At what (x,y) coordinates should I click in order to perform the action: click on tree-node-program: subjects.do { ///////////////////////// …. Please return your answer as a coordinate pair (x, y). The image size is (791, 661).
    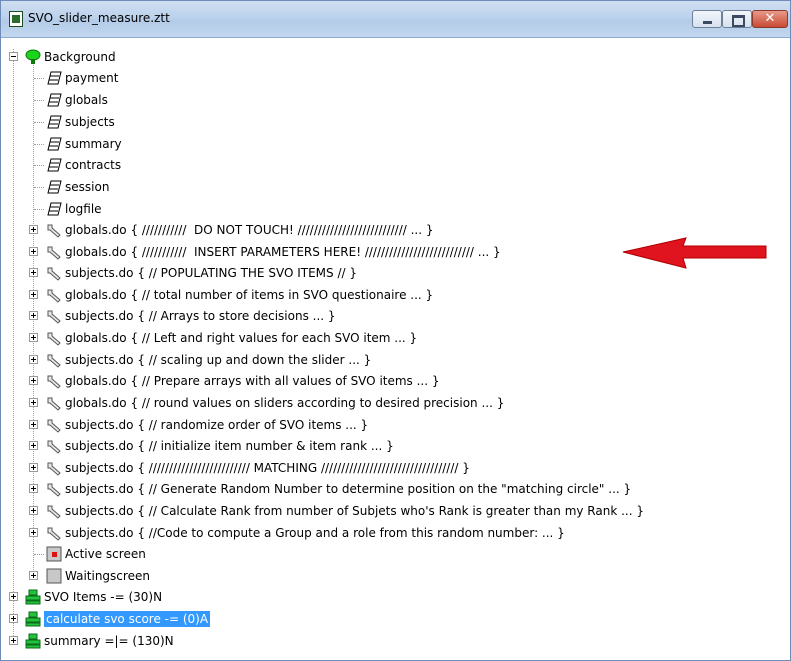
    Looking at the image, I should click on (395, 468).